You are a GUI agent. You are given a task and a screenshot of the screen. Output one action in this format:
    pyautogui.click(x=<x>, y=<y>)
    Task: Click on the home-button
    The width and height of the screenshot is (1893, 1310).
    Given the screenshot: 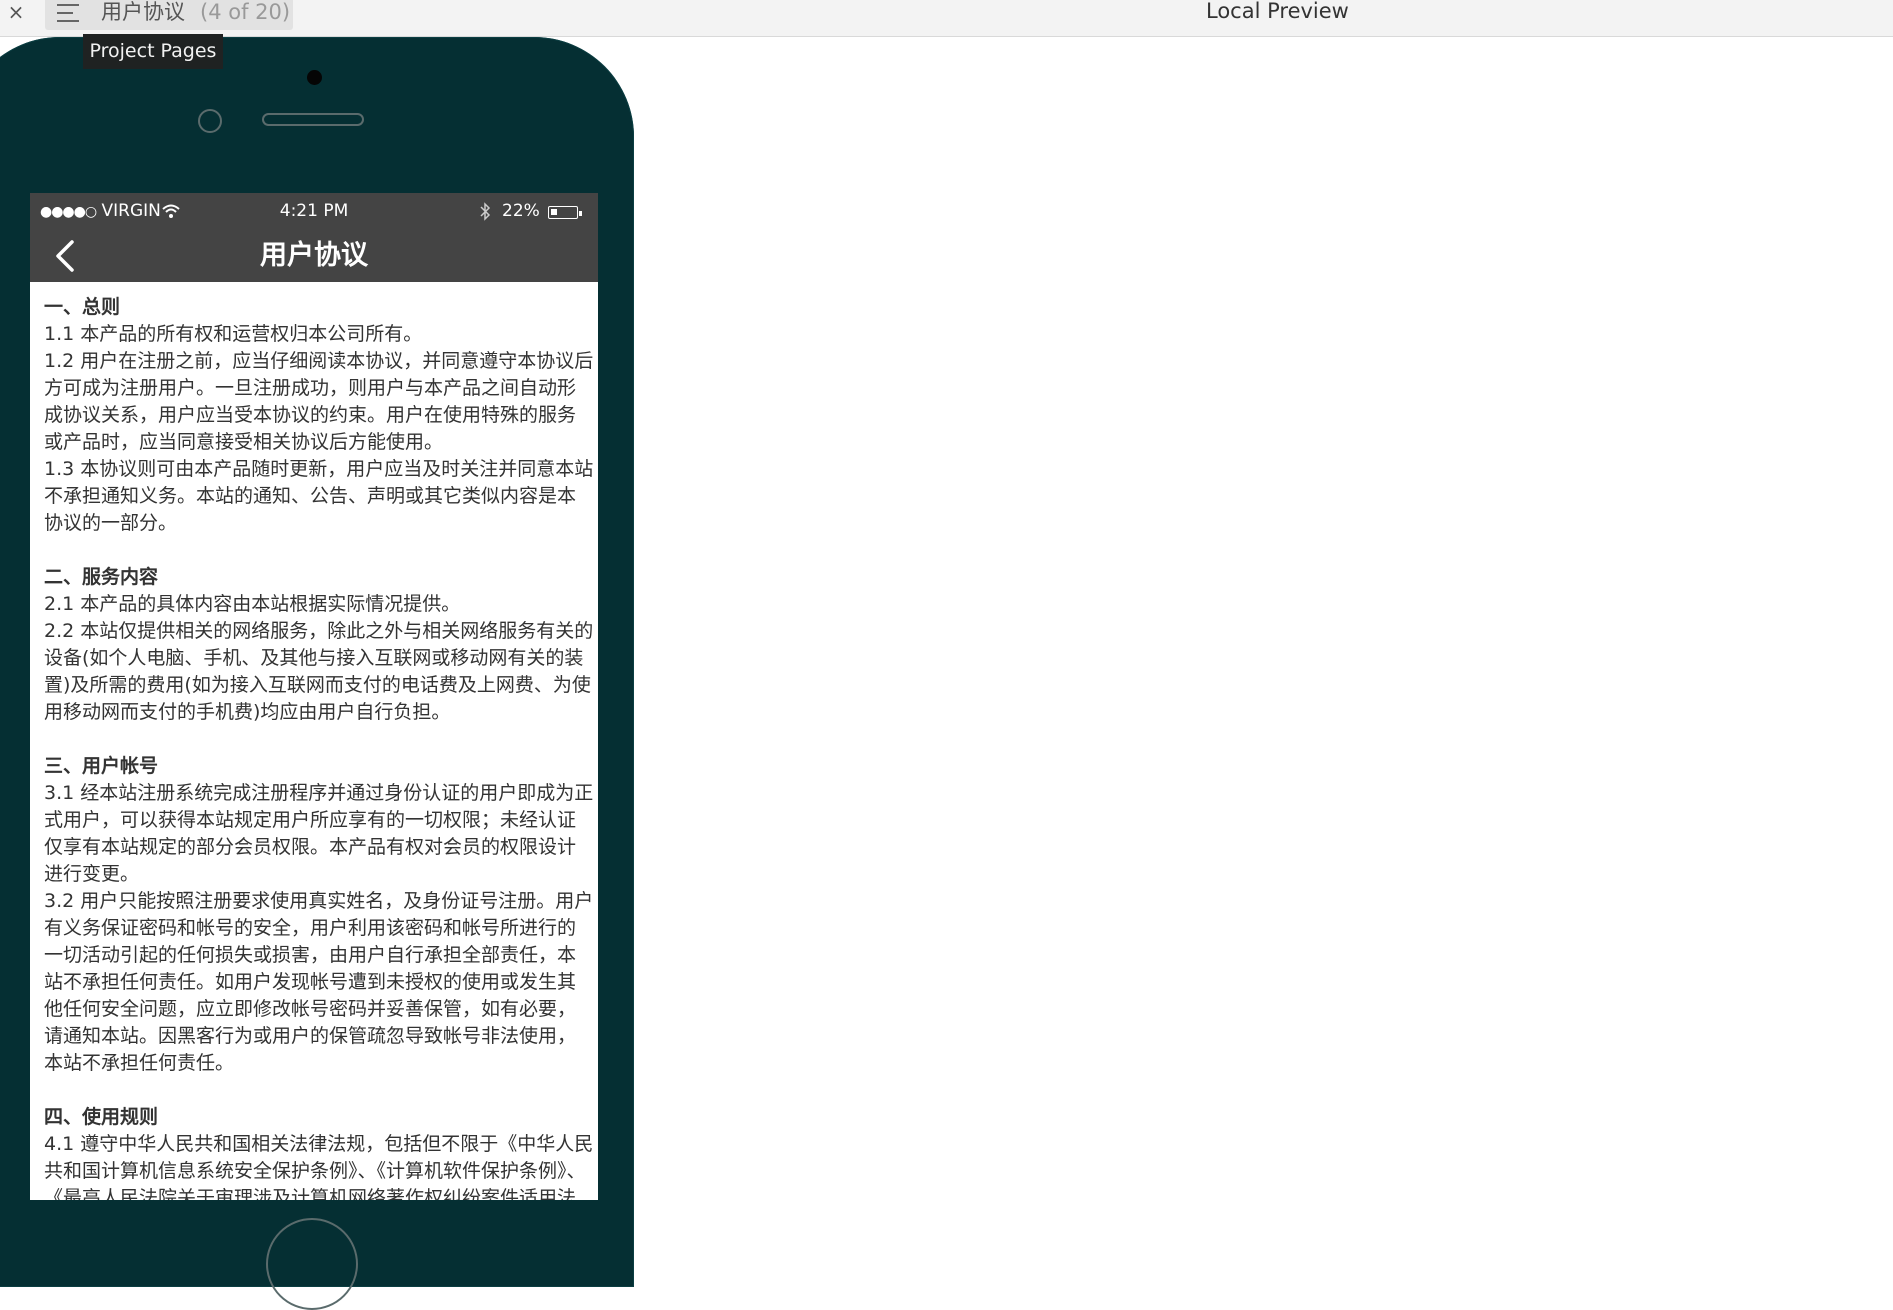 What is the action you would take?
    pyautogui.click(x=312, y=1264)
    